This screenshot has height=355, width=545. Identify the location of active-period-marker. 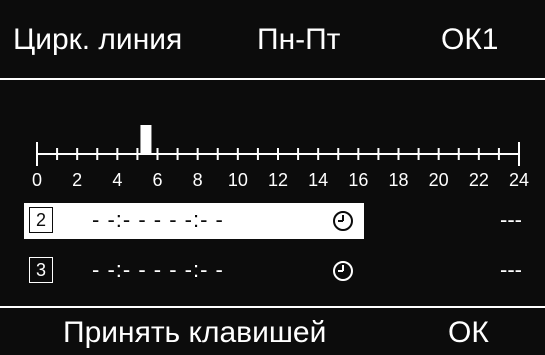
(146, 139).